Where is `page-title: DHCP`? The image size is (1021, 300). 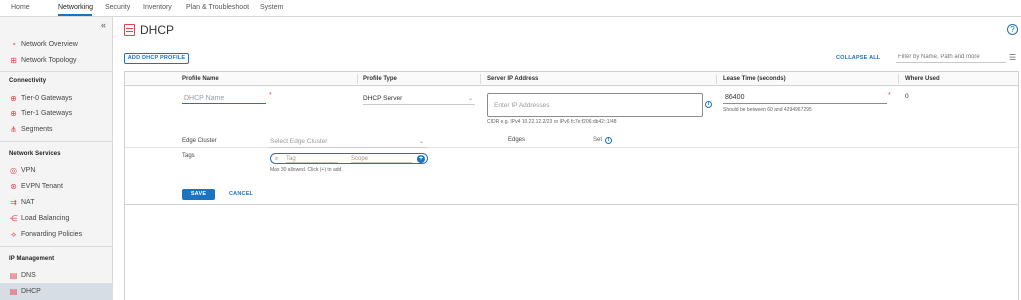 page-title: DHCP is located at coordinates (157, 30).